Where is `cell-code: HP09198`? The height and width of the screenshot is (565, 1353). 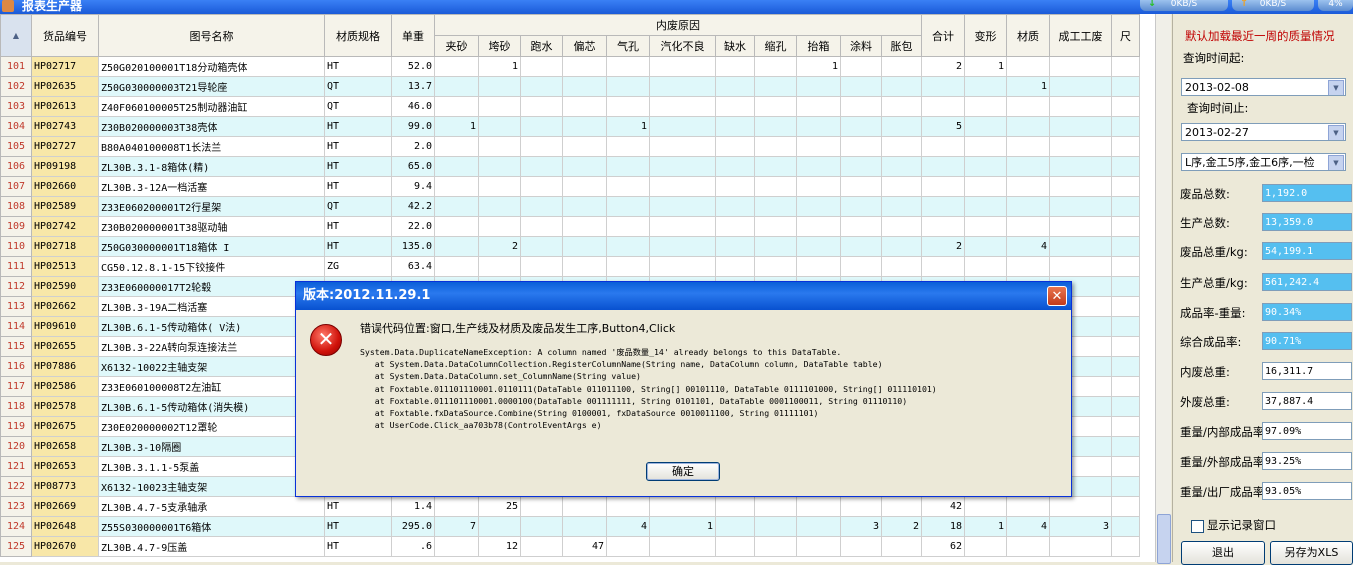
cell-code: HP09198 is located at coordinates (65, 166).